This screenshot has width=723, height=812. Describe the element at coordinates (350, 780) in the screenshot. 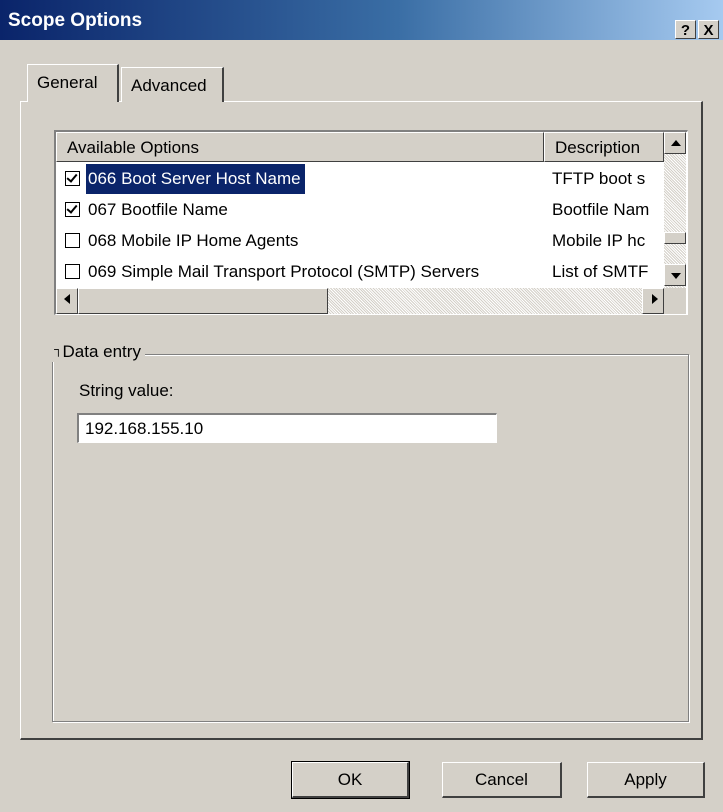

I see `ok-button: OK` at that location.